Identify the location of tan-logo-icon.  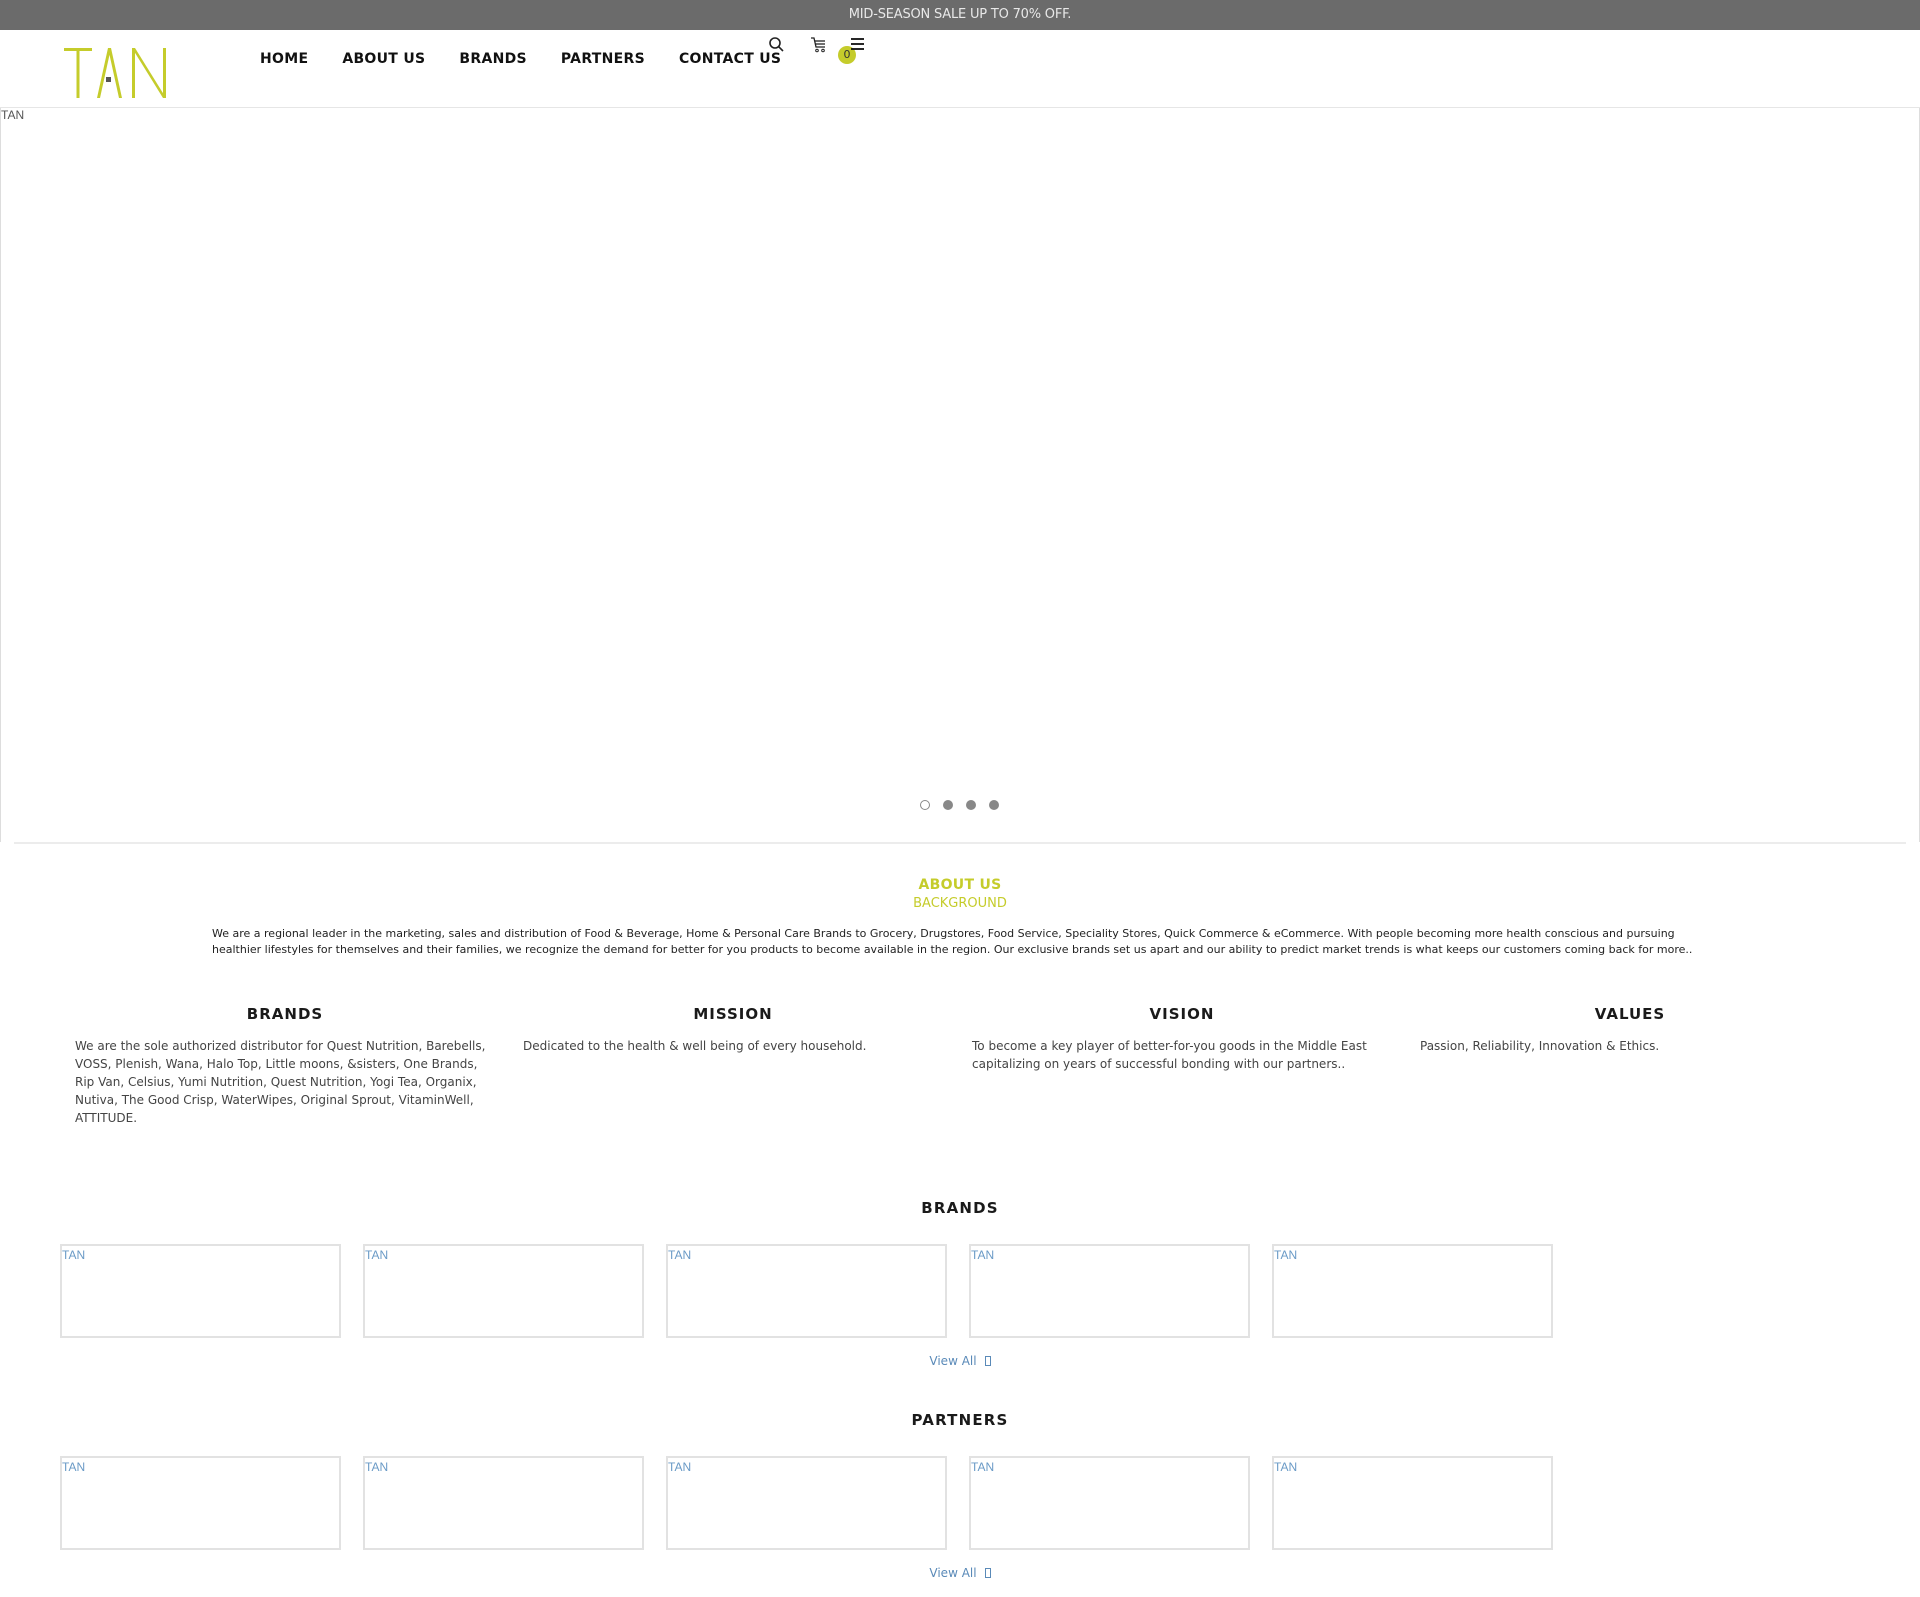
(115, 73).